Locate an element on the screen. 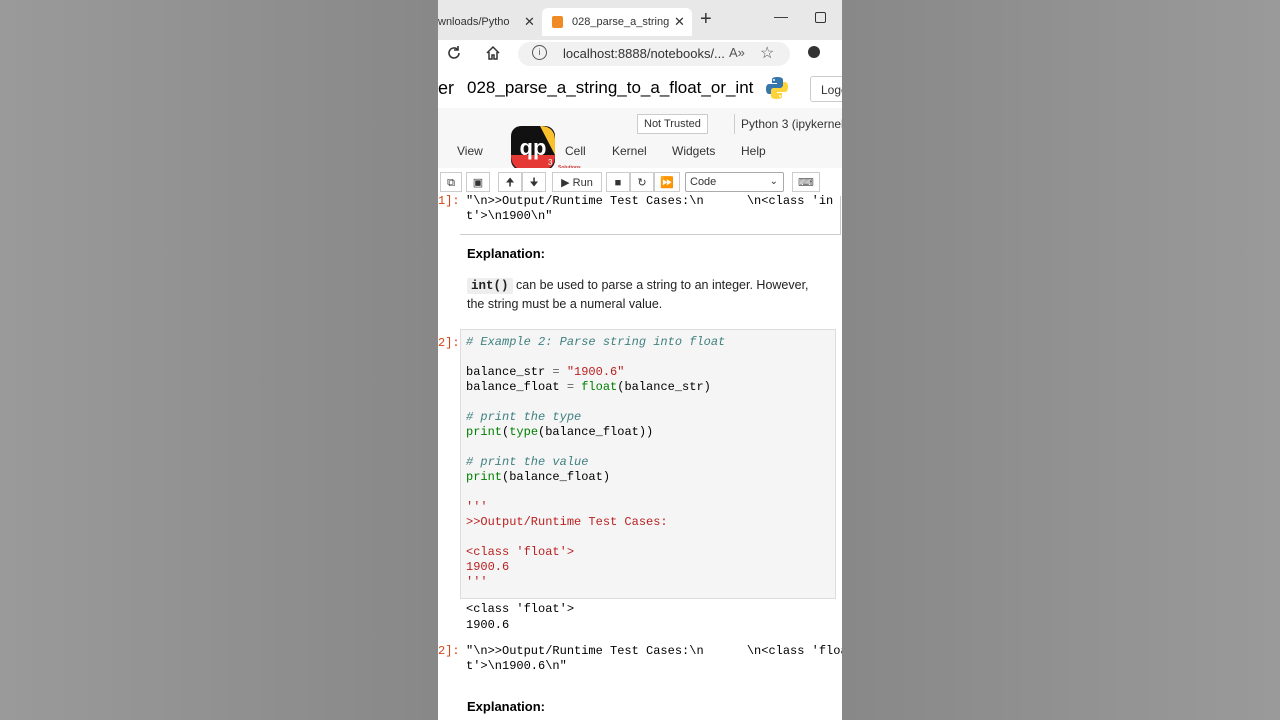  run-button: ▶ Run is located at coordinates (577, 182).